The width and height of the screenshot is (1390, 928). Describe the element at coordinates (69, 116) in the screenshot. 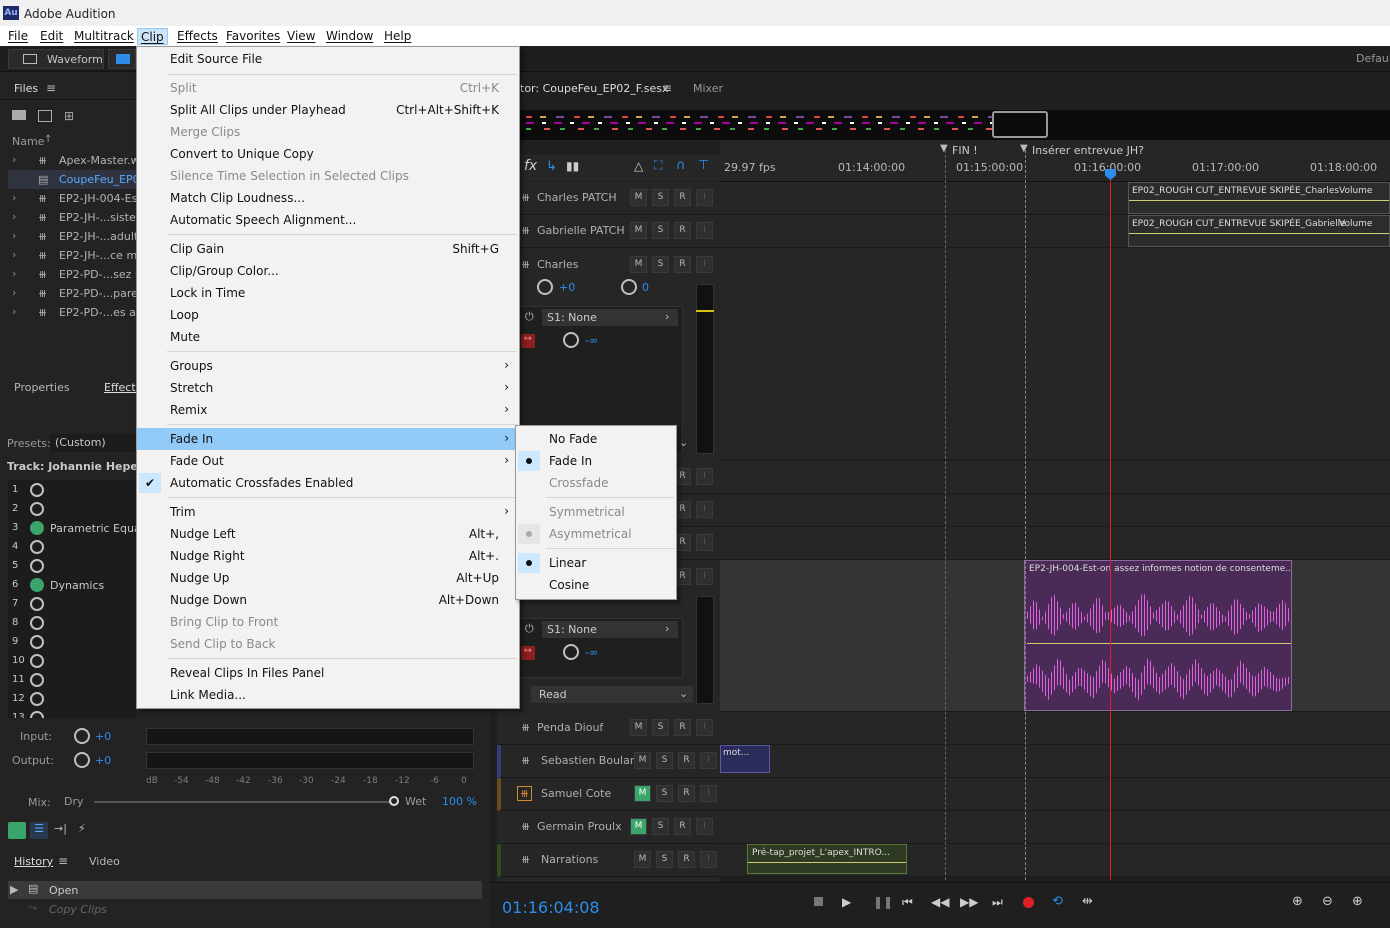

I see `new-file-icon: ⊞` at that location.